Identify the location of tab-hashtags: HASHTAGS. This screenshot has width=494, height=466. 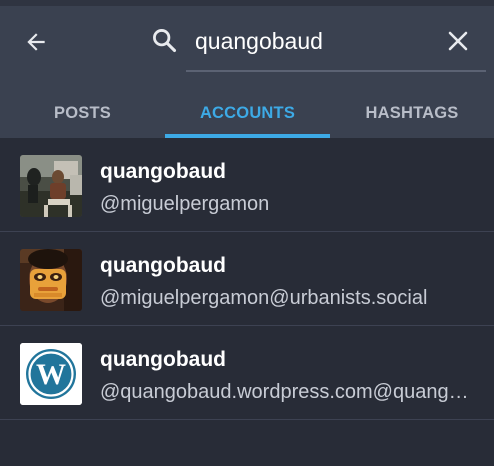
(412, 113).